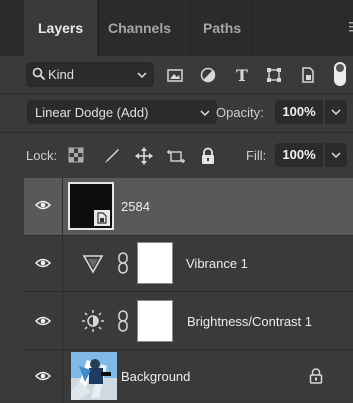  Describe the element at coordinates (222, 28) in the screenshot. I see `tab-paths: Paths` at that location.